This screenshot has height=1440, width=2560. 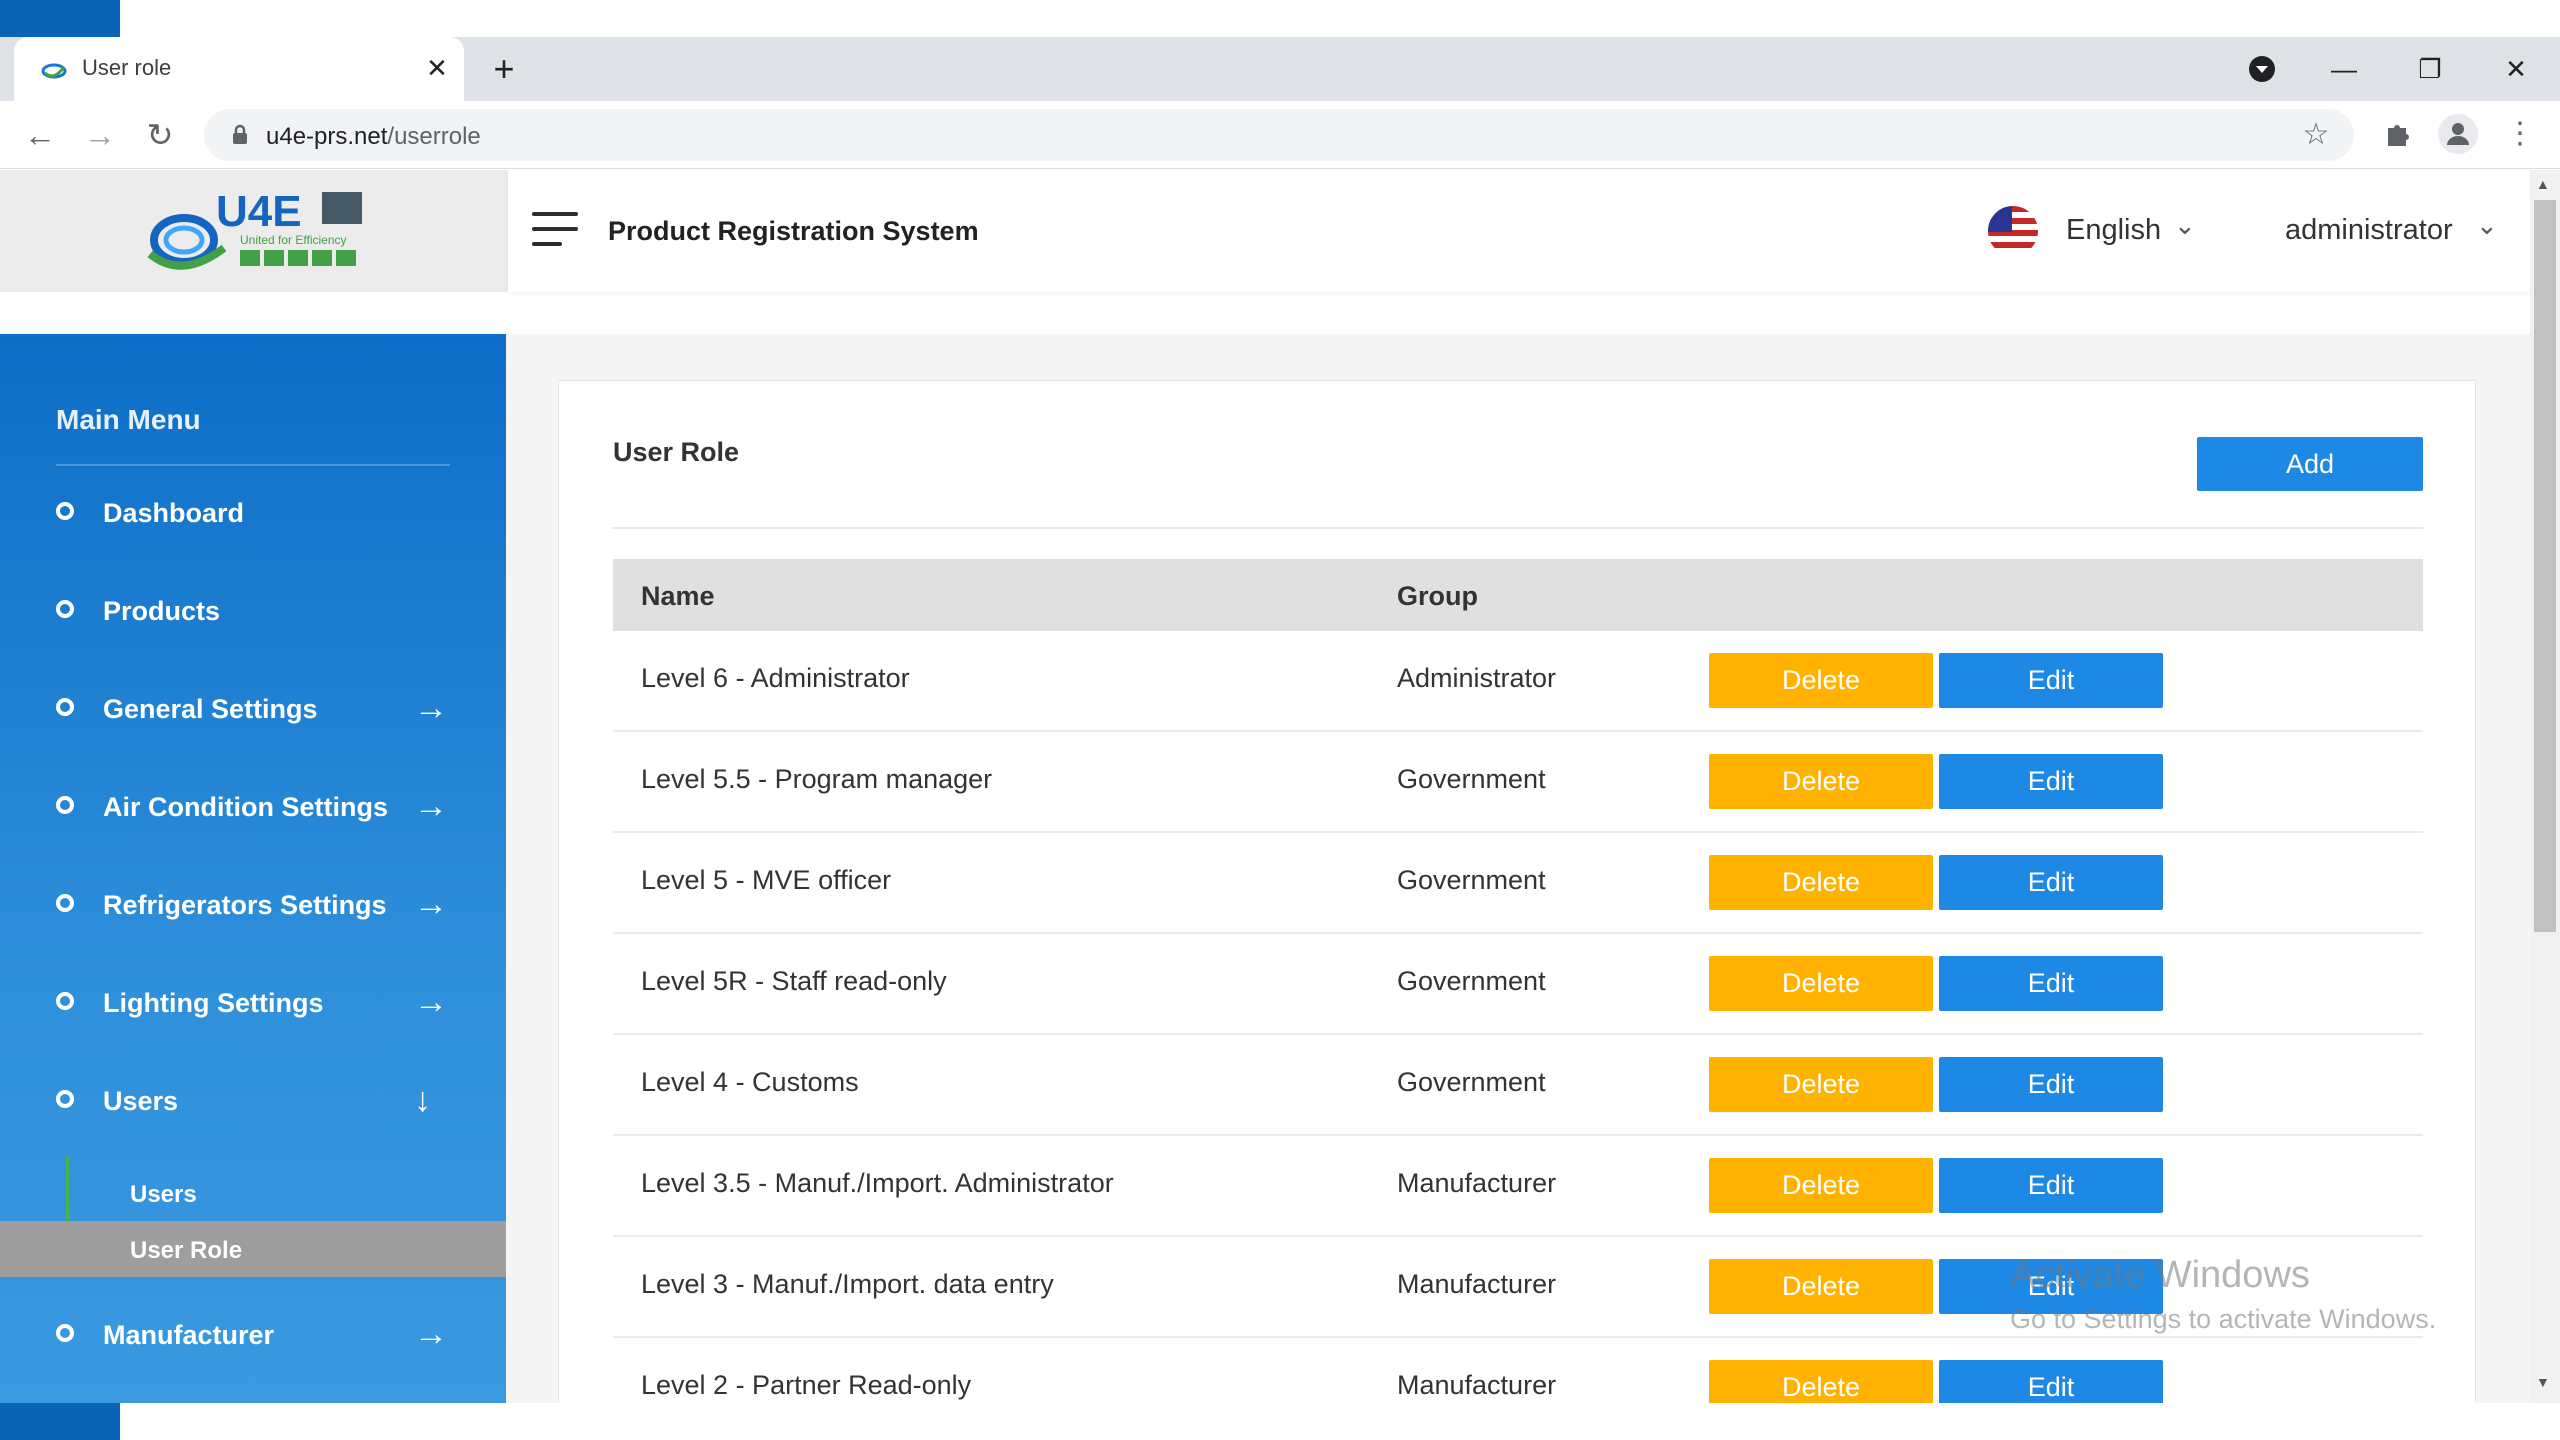 I want to click on sidebar-item-refrigerators-settings: Refrigerators Settings →, so click(x=253, y=906).